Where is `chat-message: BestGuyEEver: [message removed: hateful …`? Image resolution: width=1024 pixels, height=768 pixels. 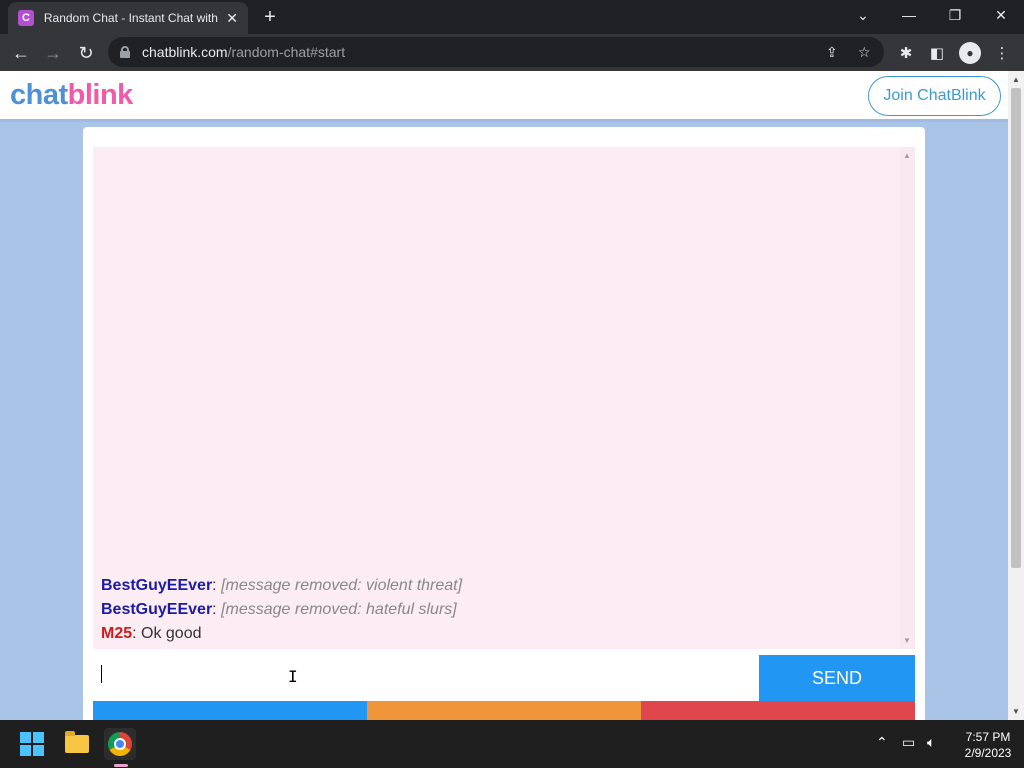 chat-message: BestGuyEEver: [message removed: hateful … is located at coordinates (496, 610).